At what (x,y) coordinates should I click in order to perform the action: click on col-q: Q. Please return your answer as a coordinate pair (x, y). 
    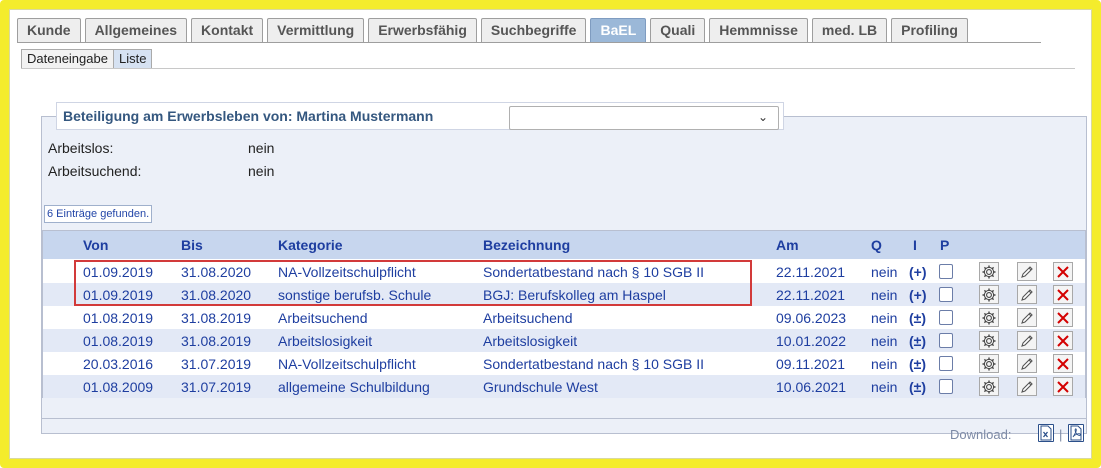
    Looking at the image, I should click on (876, 245).